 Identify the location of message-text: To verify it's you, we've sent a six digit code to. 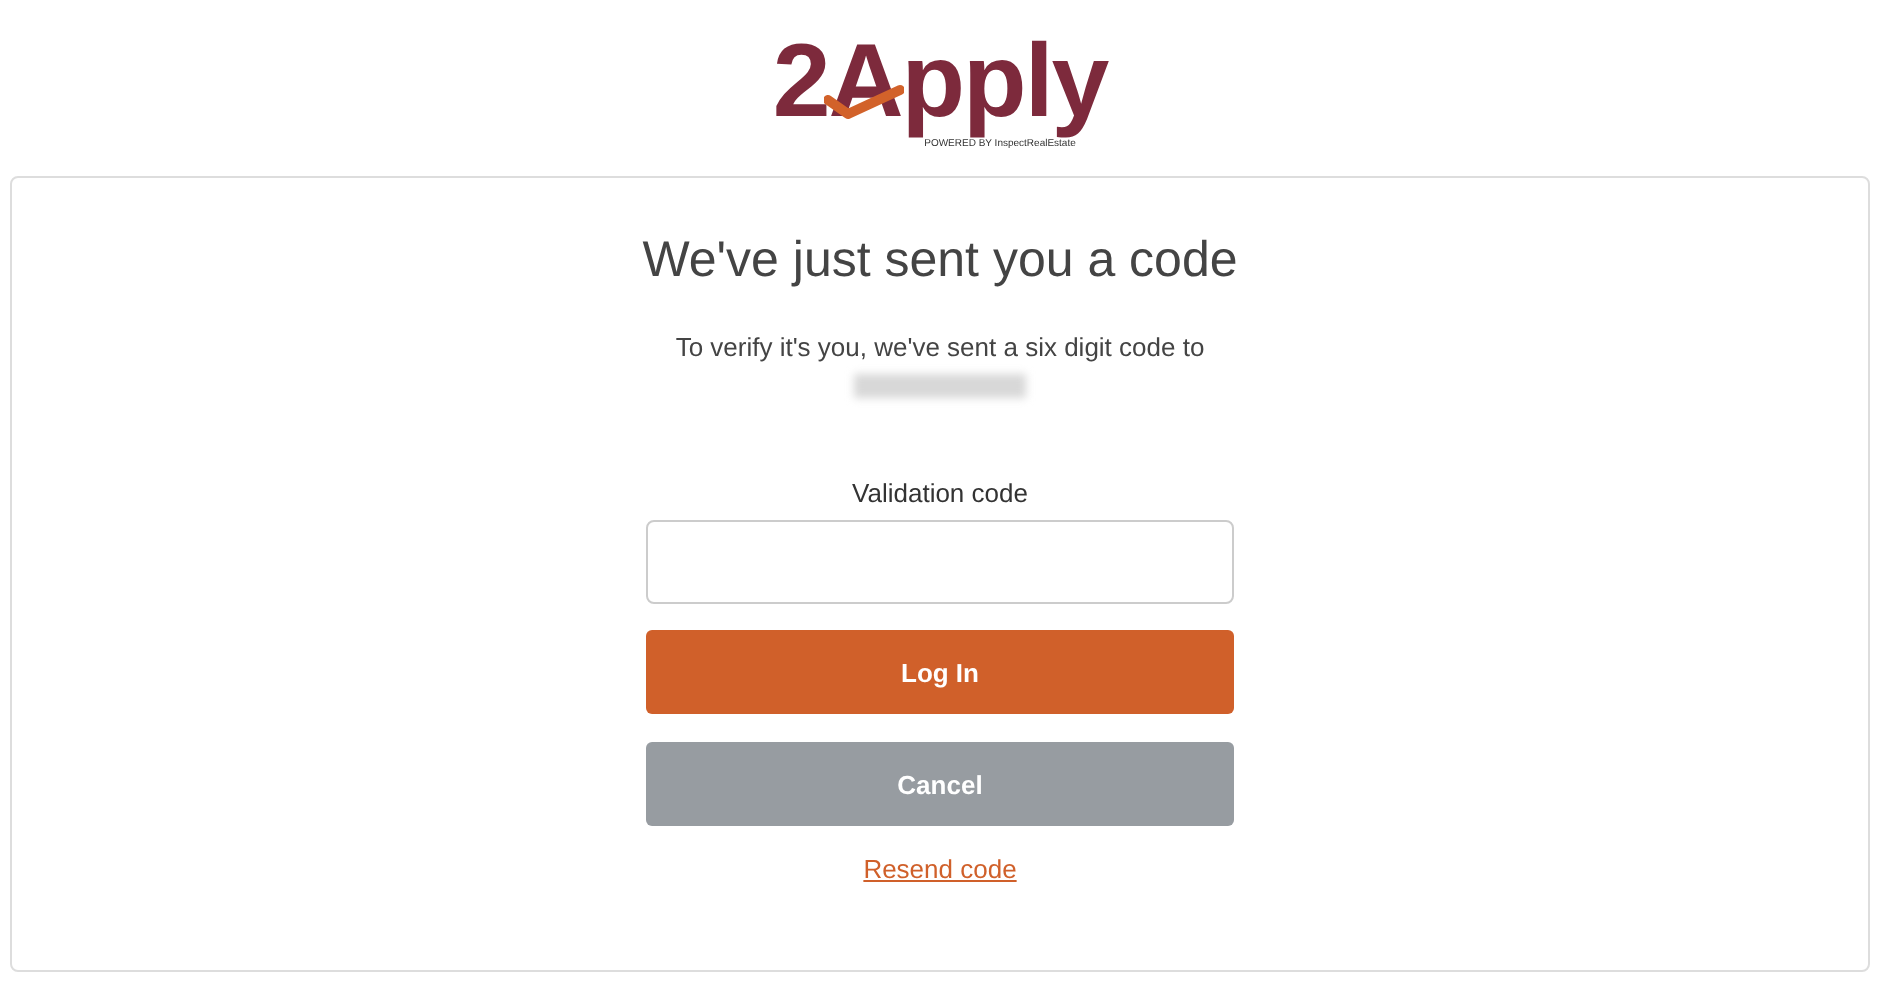
(940, 347).